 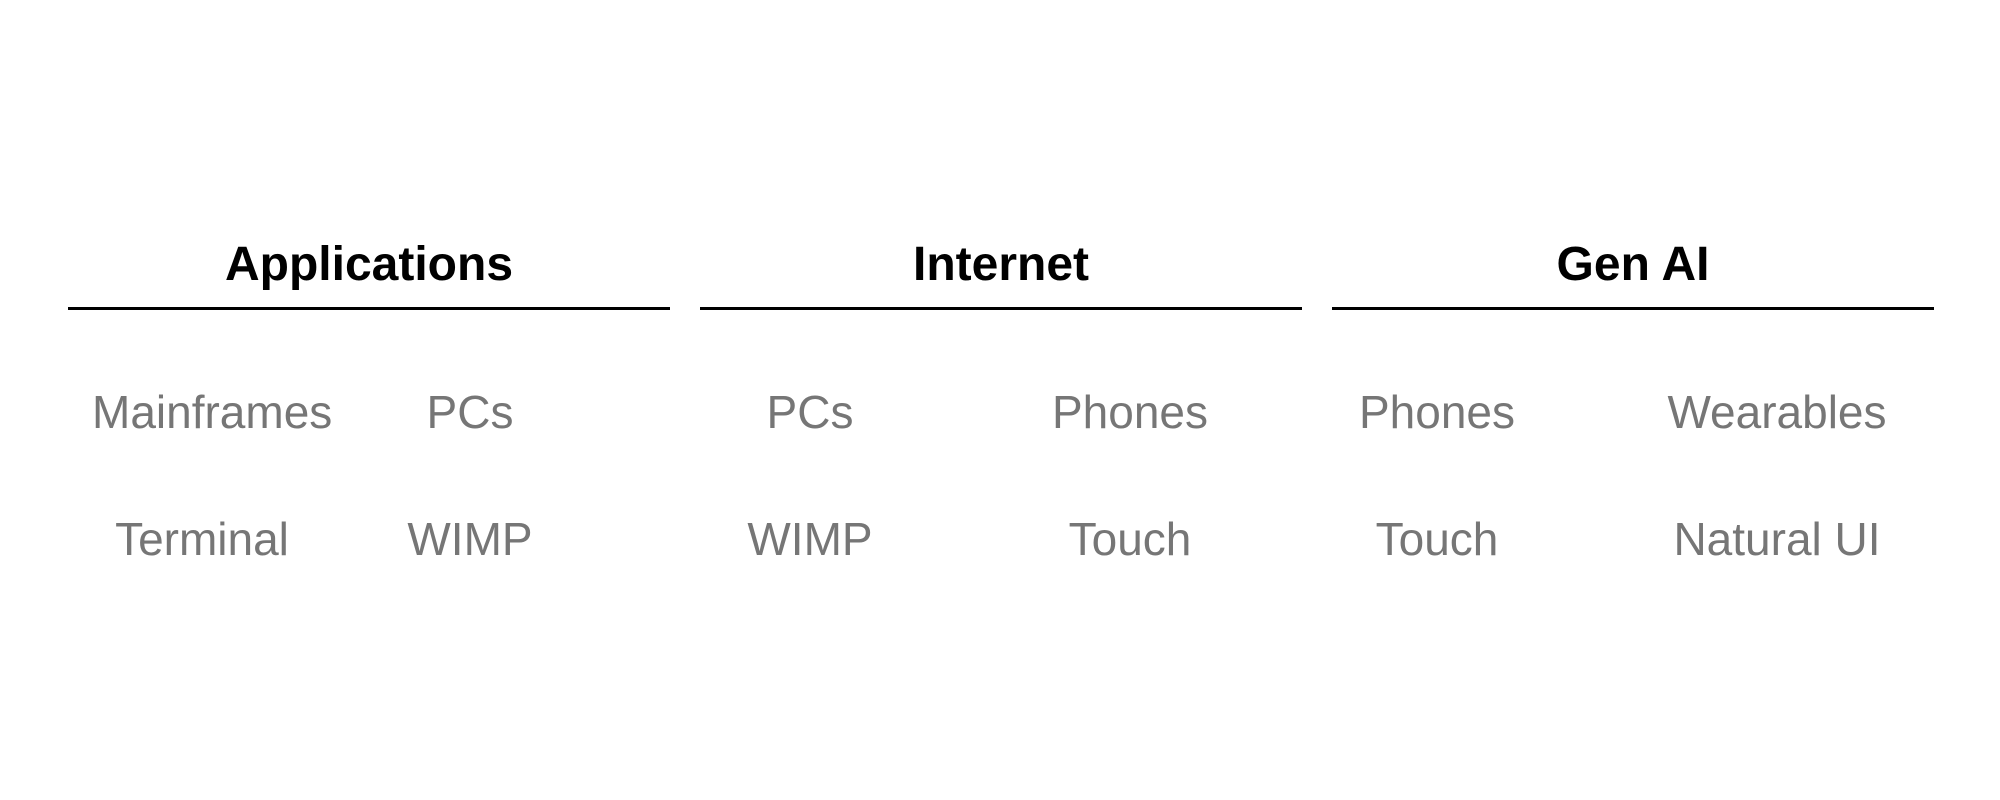 I want to click on column-title: Gen AI, so click(x=1633, y=264).